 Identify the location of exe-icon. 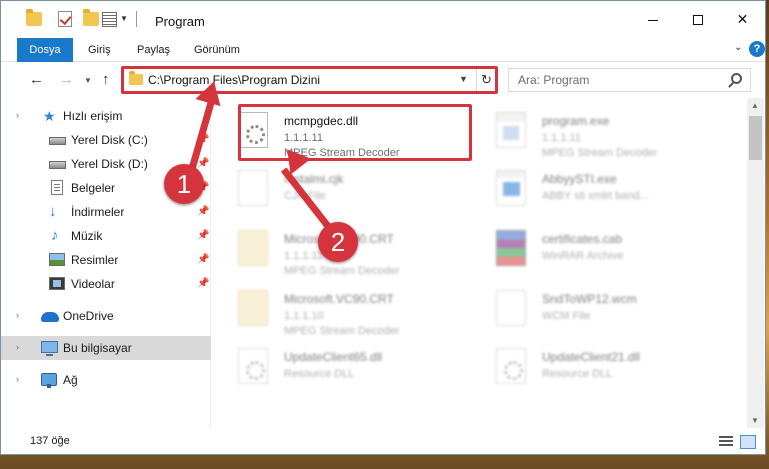
(511, 130).